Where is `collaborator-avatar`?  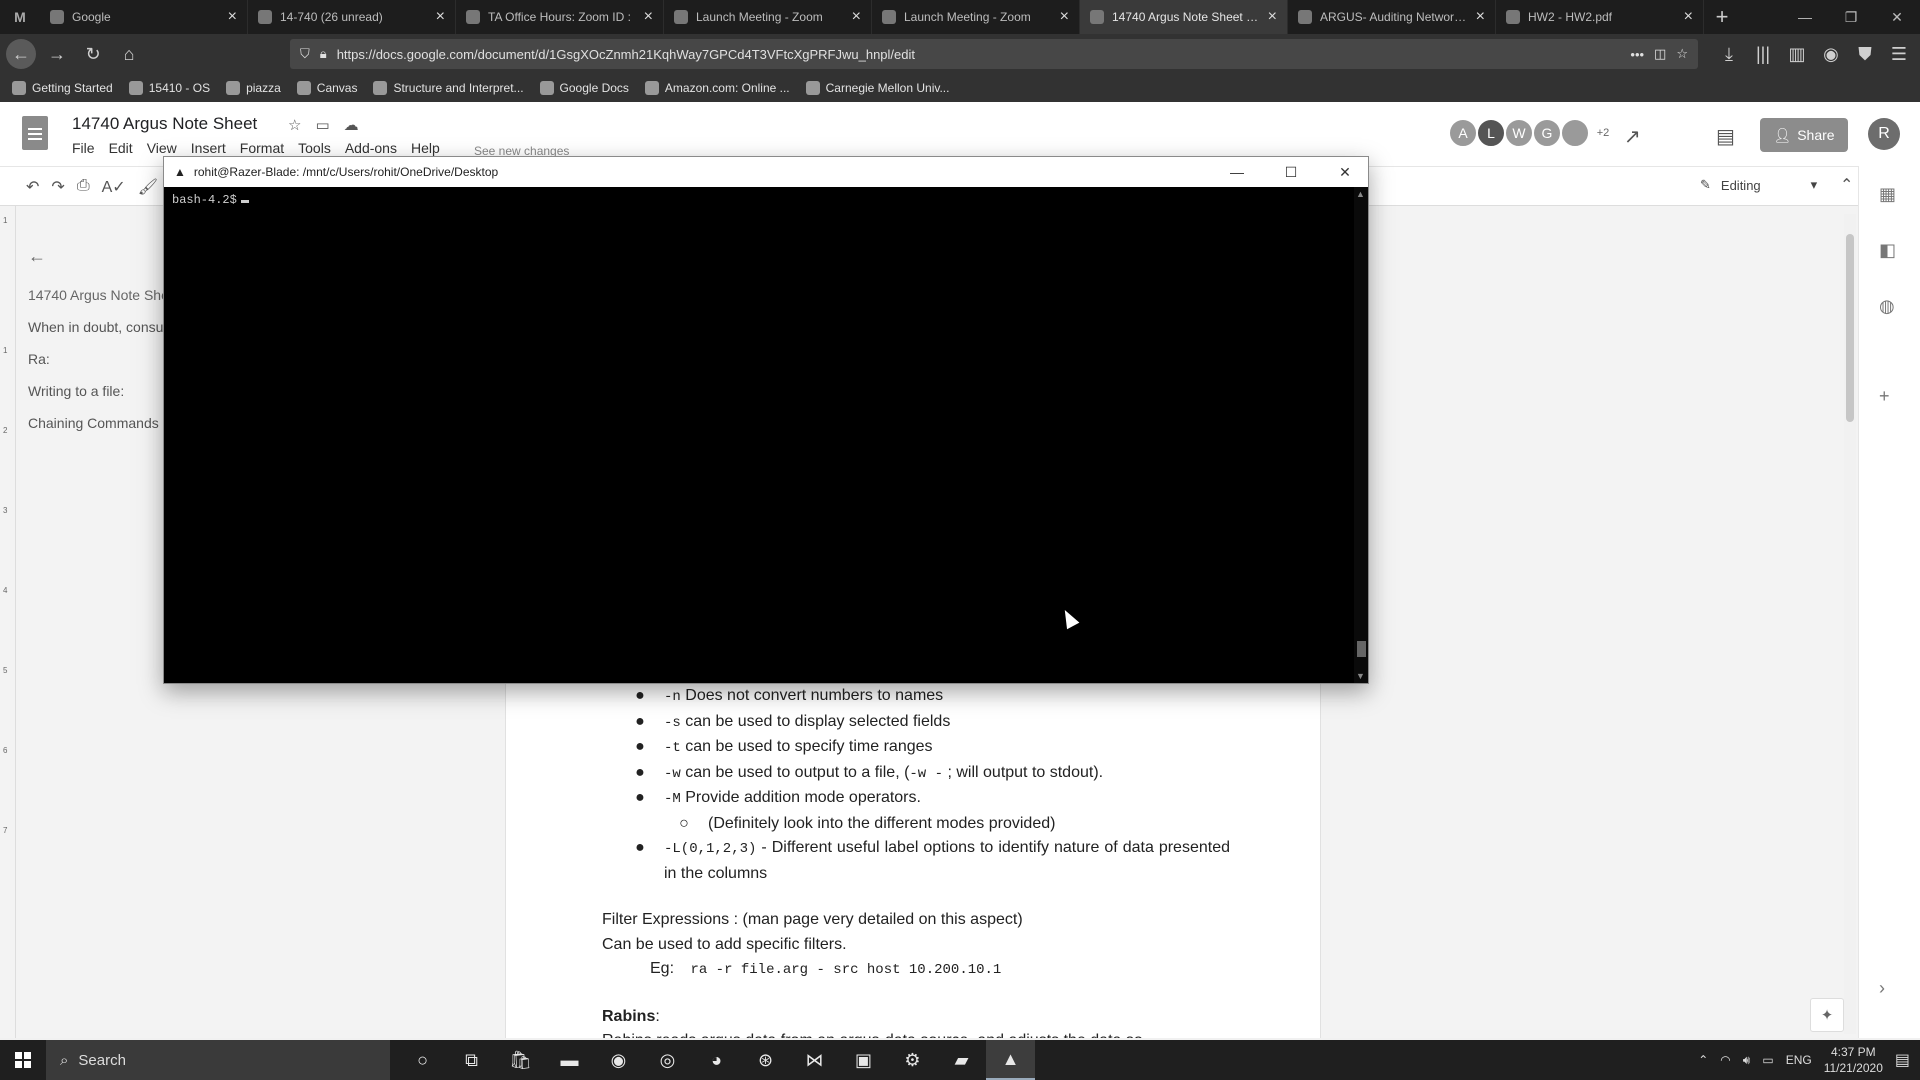
collaborator-avatar is located at coordinates (1575, 133).